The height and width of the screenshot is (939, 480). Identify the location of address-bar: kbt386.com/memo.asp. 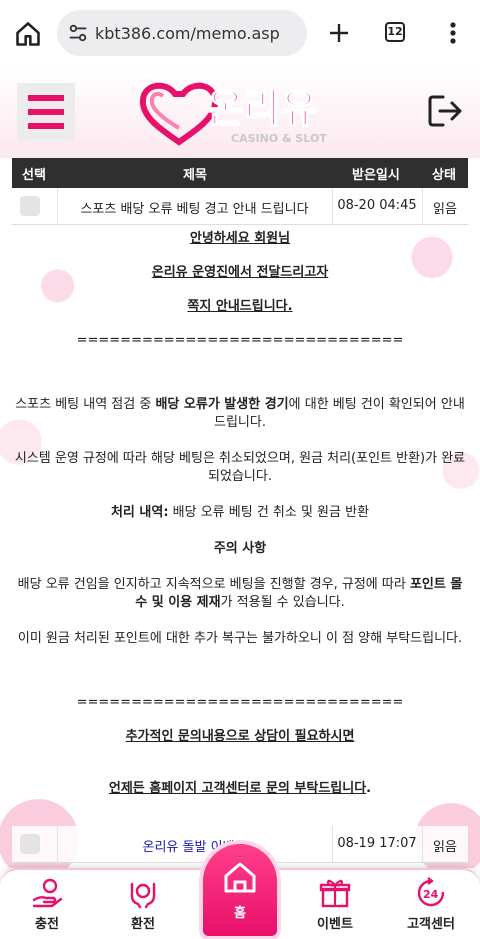
(182, 33).